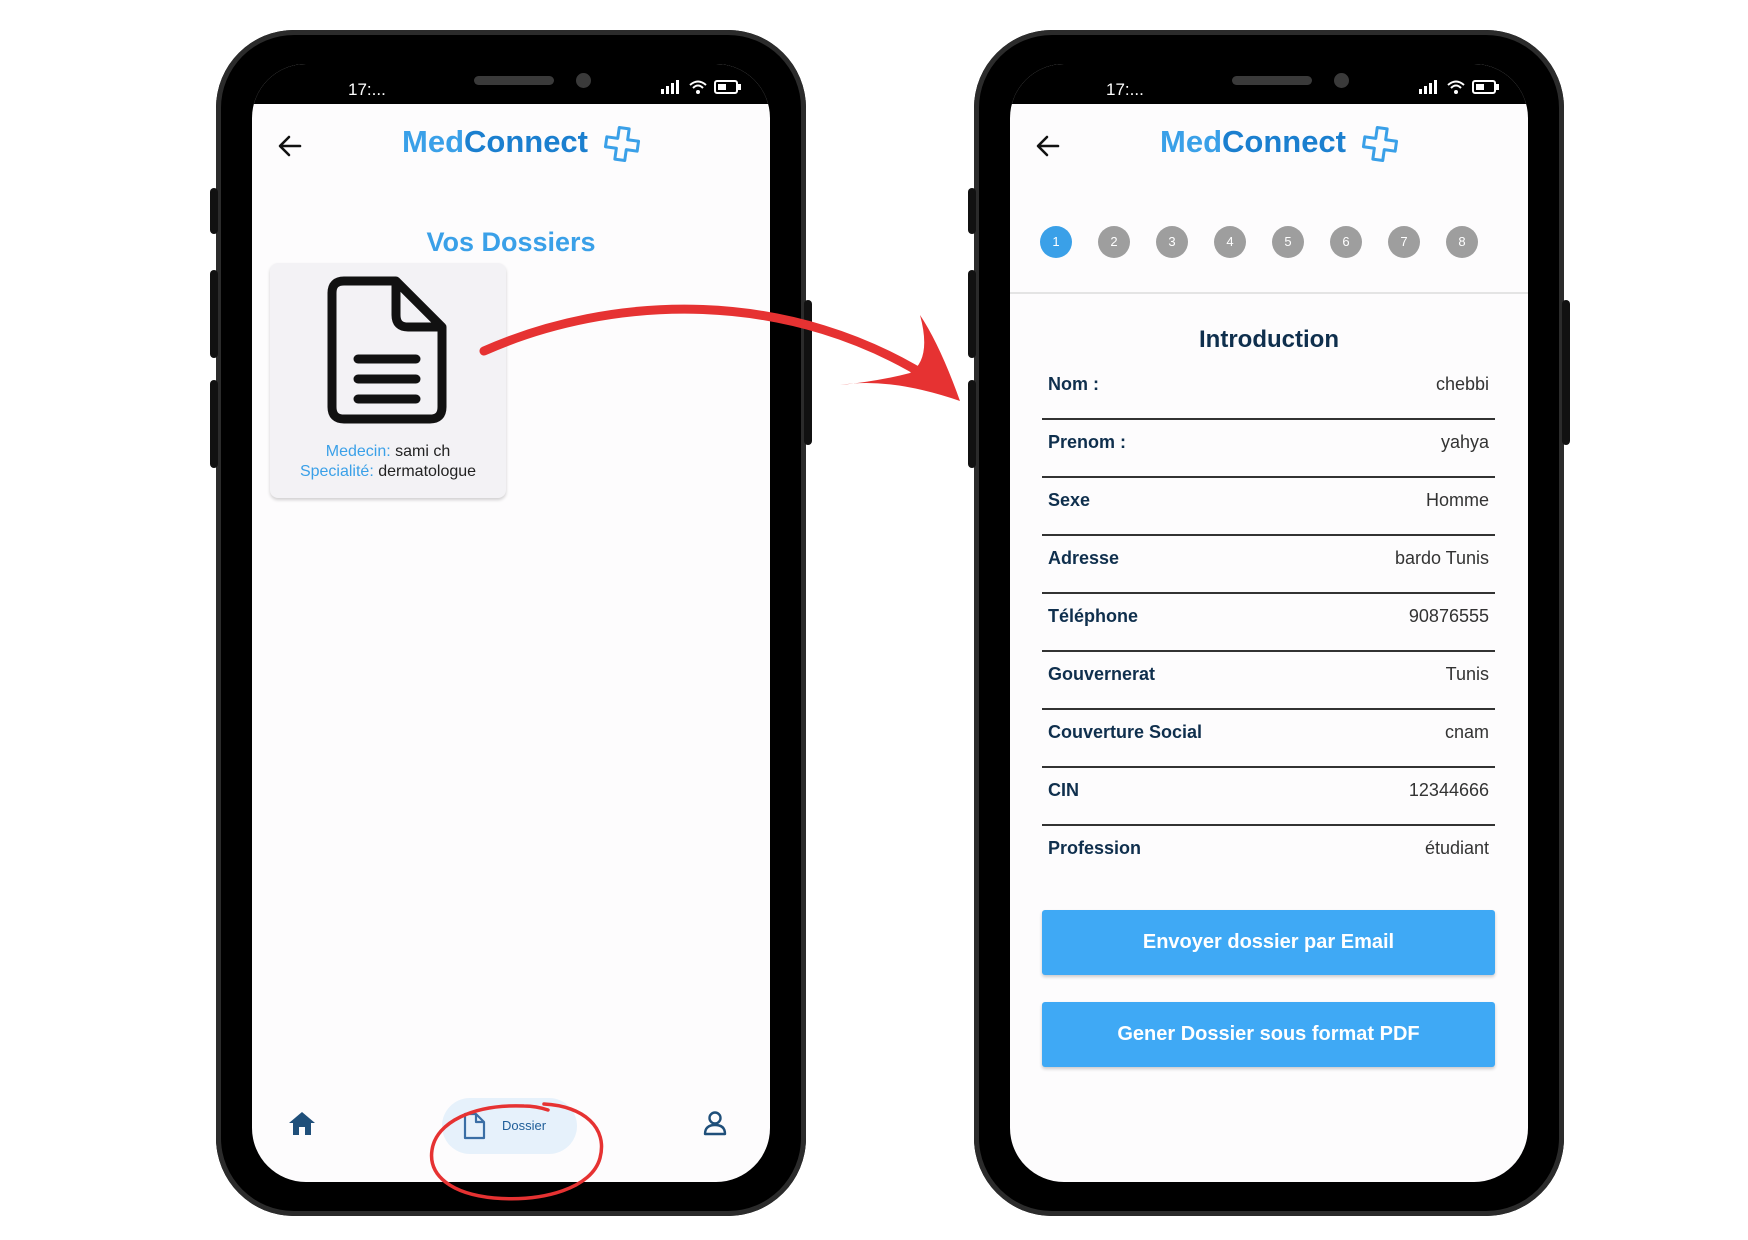 This screenshot has height=1240, width=1748. I want to click on info-row-adresse: Adresse bardo Tunis, so click(1268, 564).